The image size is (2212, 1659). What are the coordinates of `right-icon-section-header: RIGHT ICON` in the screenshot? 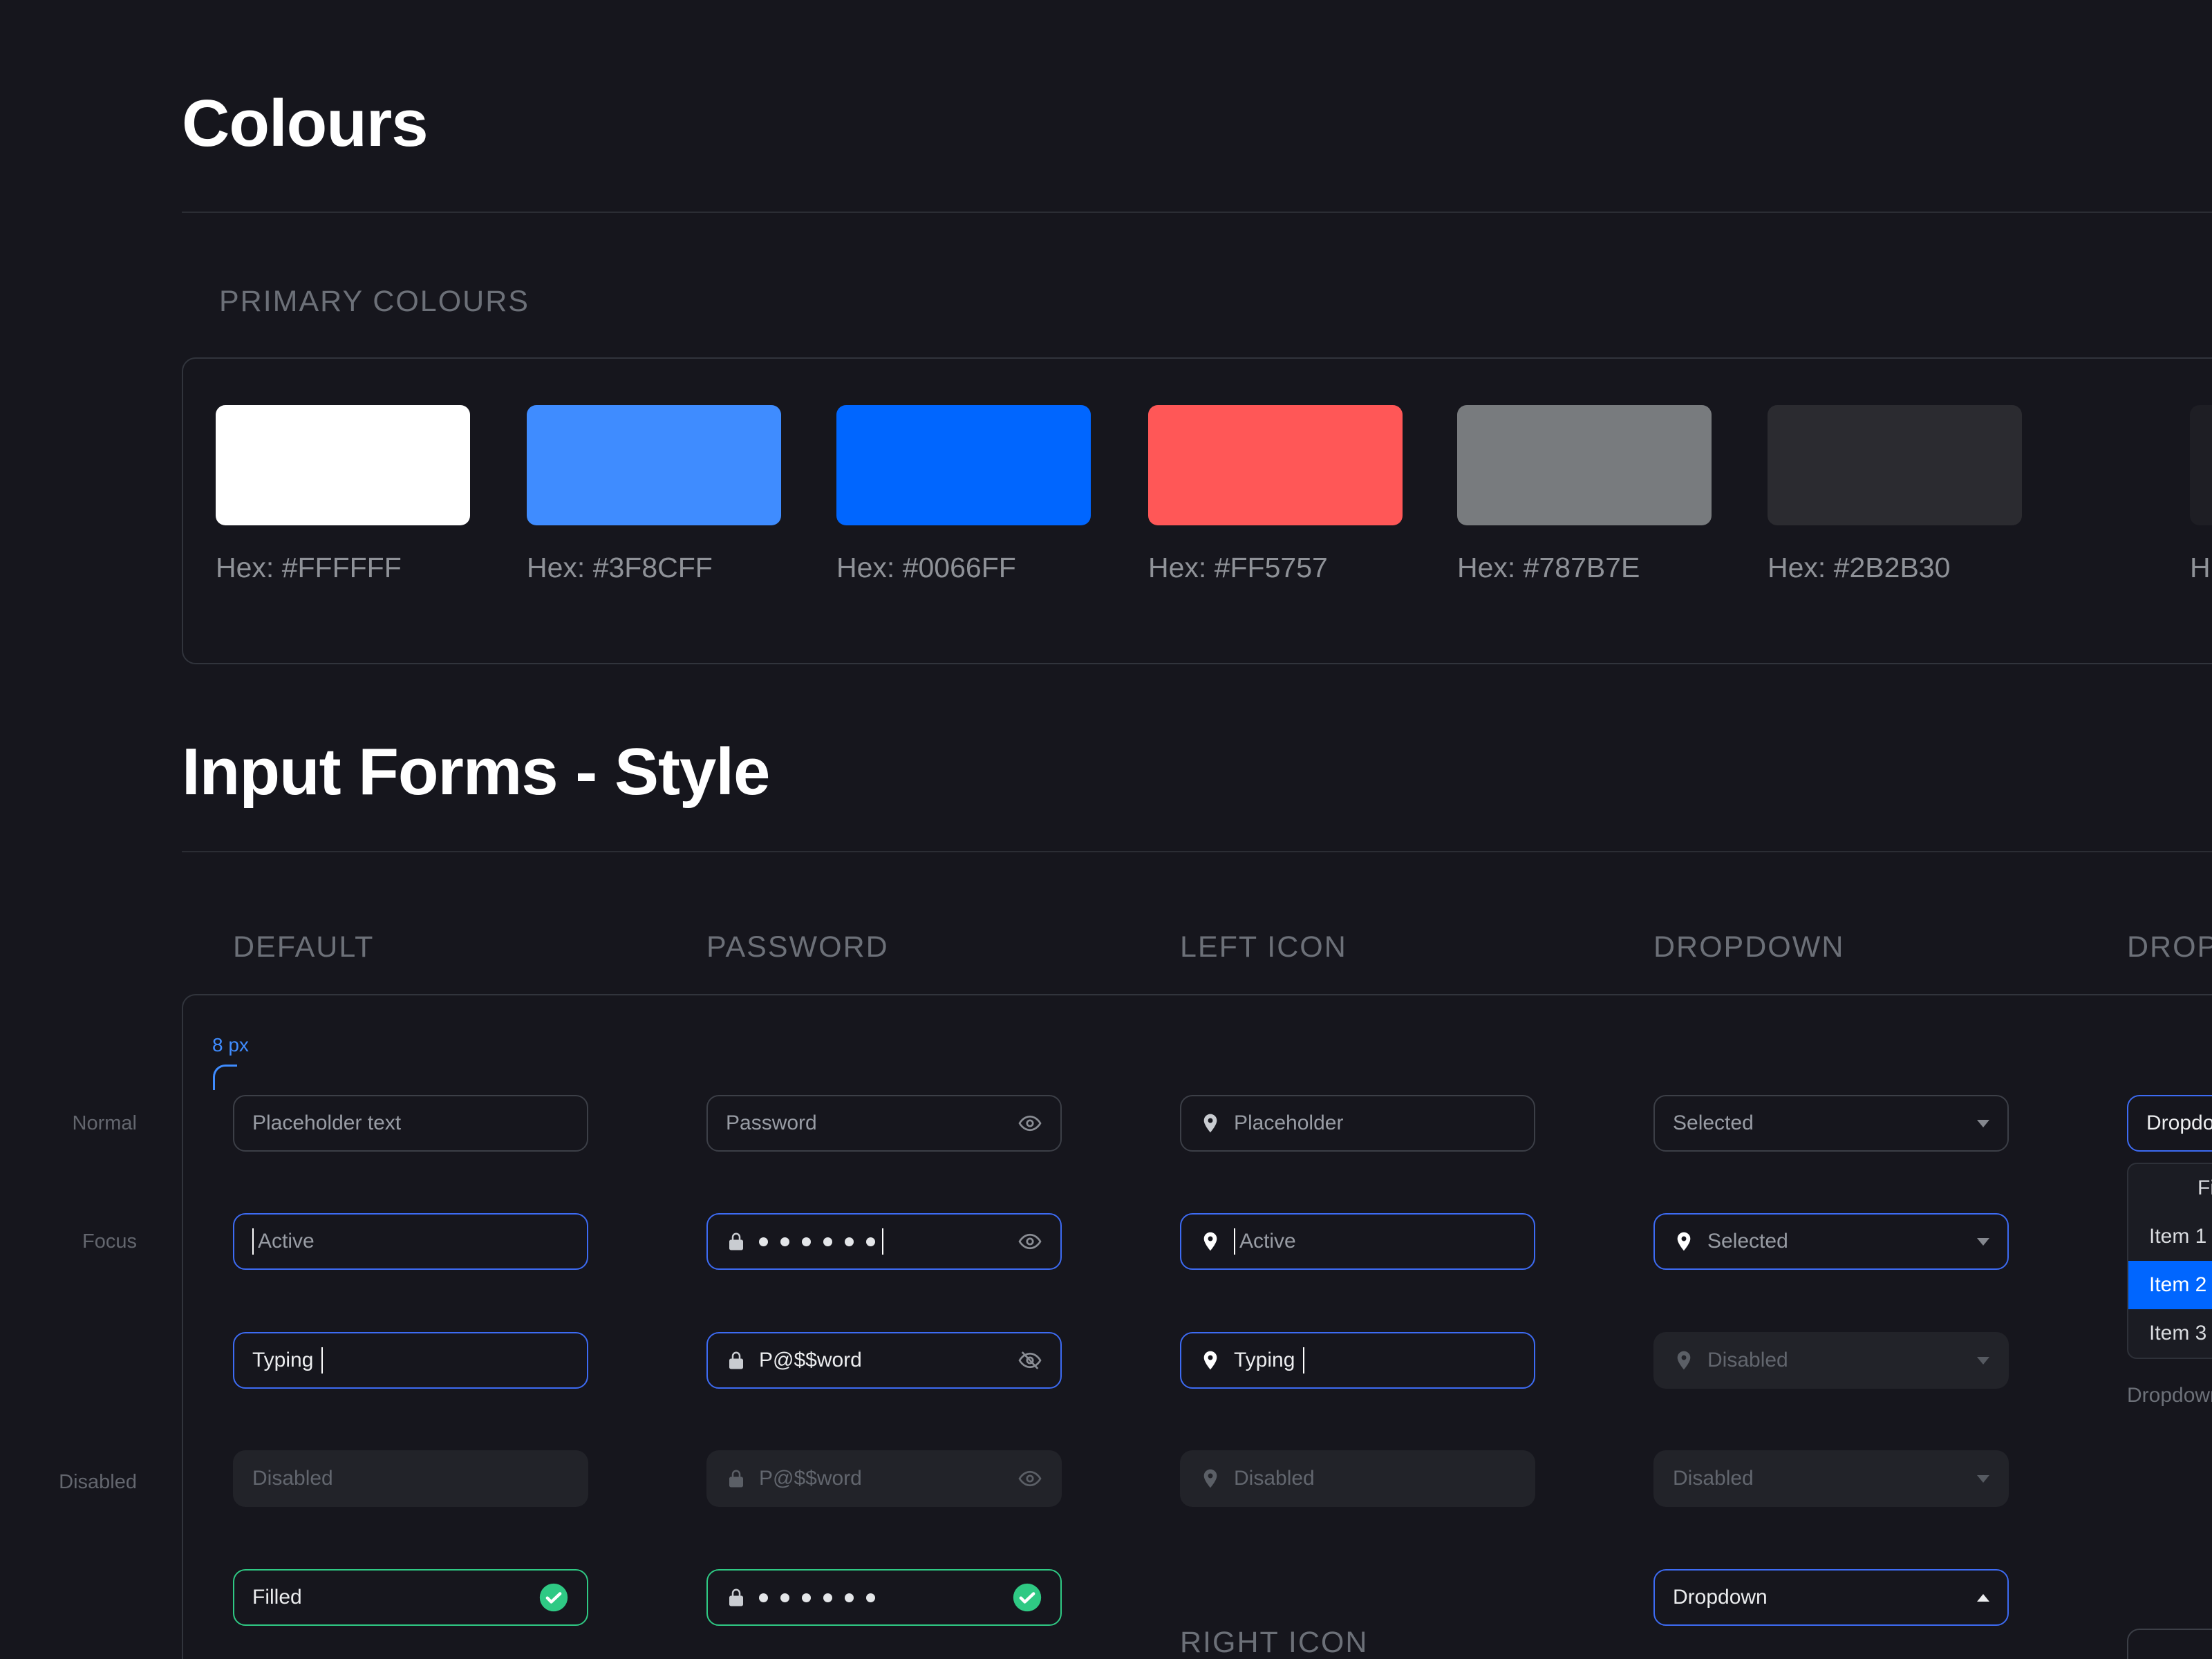 It's located at (1274, 1643).